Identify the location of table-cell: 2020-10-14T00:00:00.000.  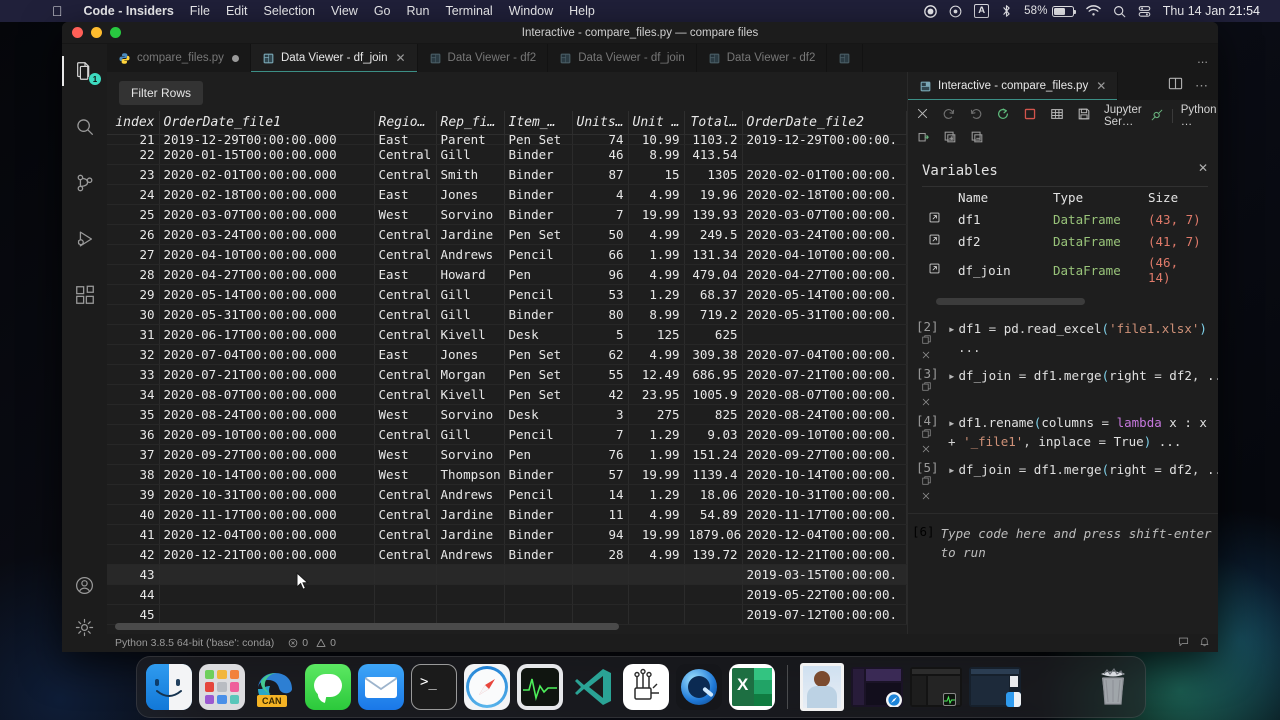
(267, 474).